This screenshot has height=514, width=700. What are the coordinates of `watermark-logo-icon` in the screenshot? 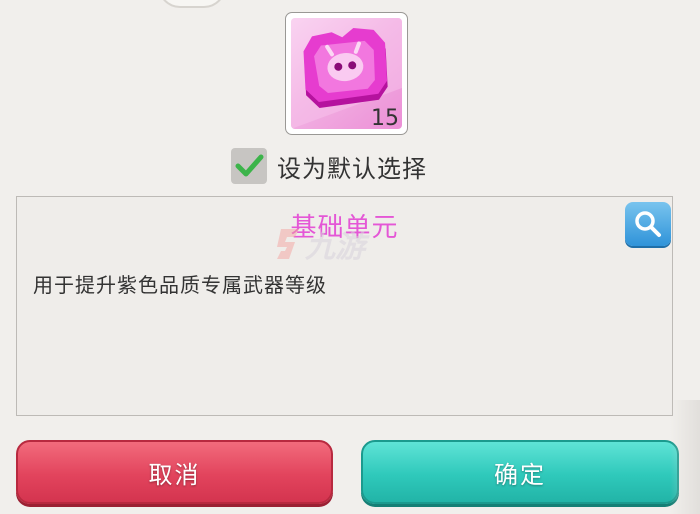 It's located at (288, 244).